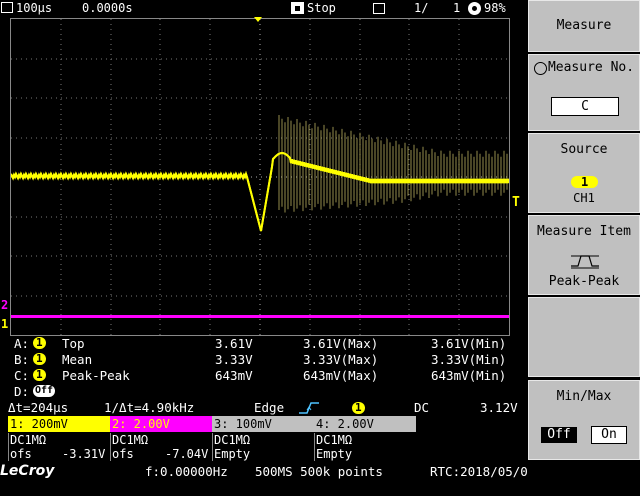 The height and width of the screenshot is (496, 640). What do you see at coordinates (260, 344) in the screenshot?
I see `measurement-row-a: A: 1 Top 3.61V 3.61V(Max) 3.61V(Min)` at bounding box center [260, 344].